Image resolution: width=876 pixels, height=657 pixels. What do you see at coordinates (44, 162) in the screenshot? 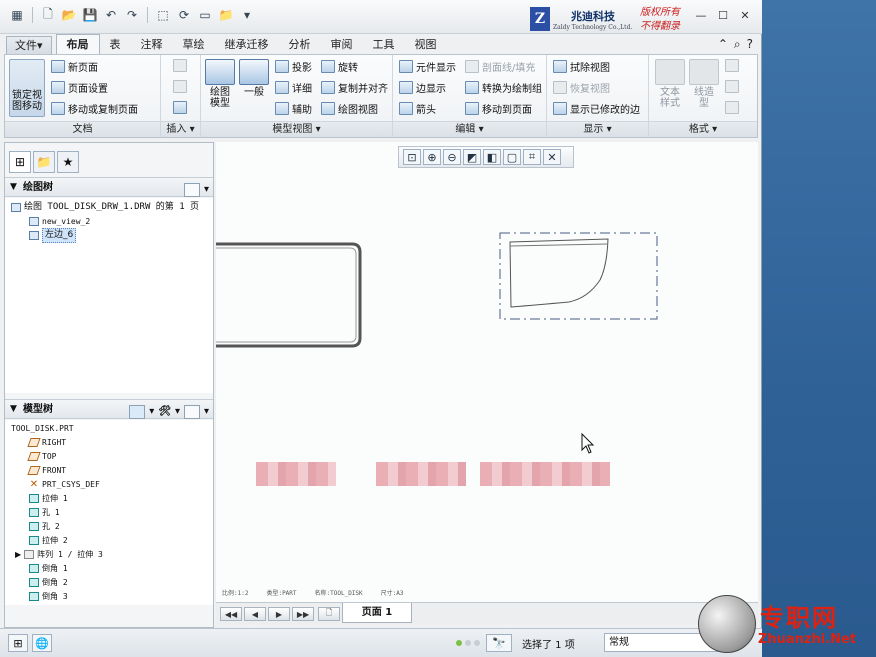
I see `folder-browser-tab-icon: 📁` at bounding box center [44, 162].